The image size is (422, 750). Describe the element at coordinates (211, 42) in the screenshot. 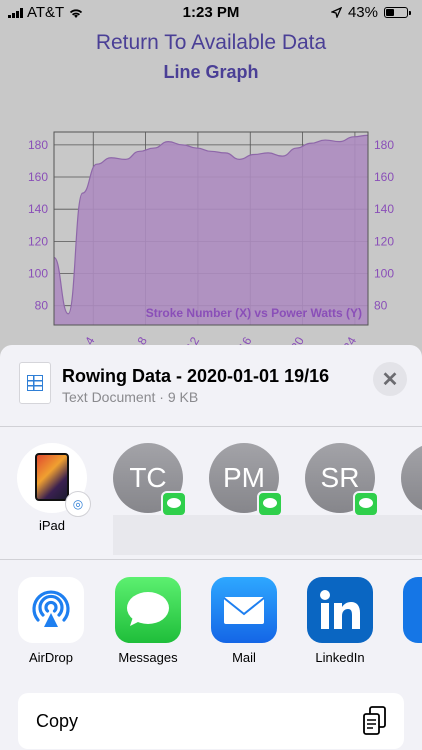

I see `background-page-title: Return To Available Data` at that location.